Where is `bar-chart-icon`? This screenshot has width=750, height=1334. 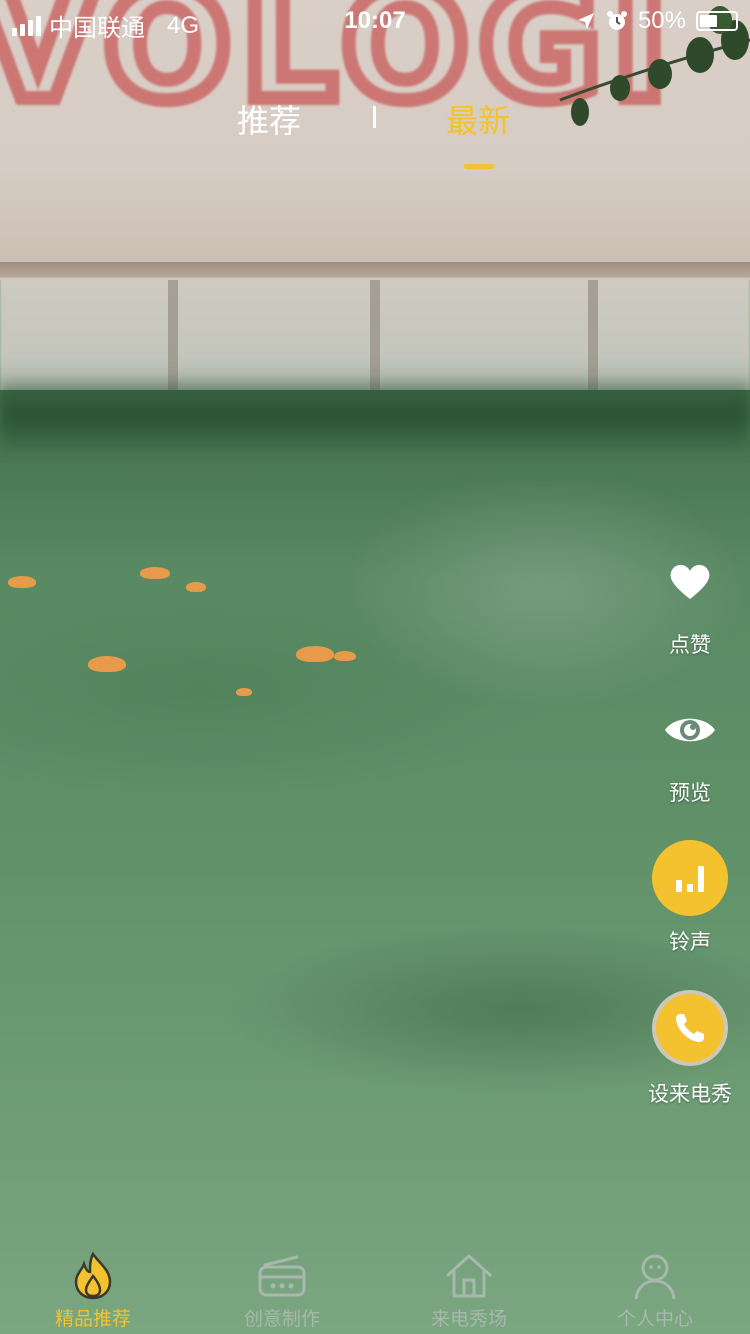
bar-chart-icon is located at coordinates (690, 879).